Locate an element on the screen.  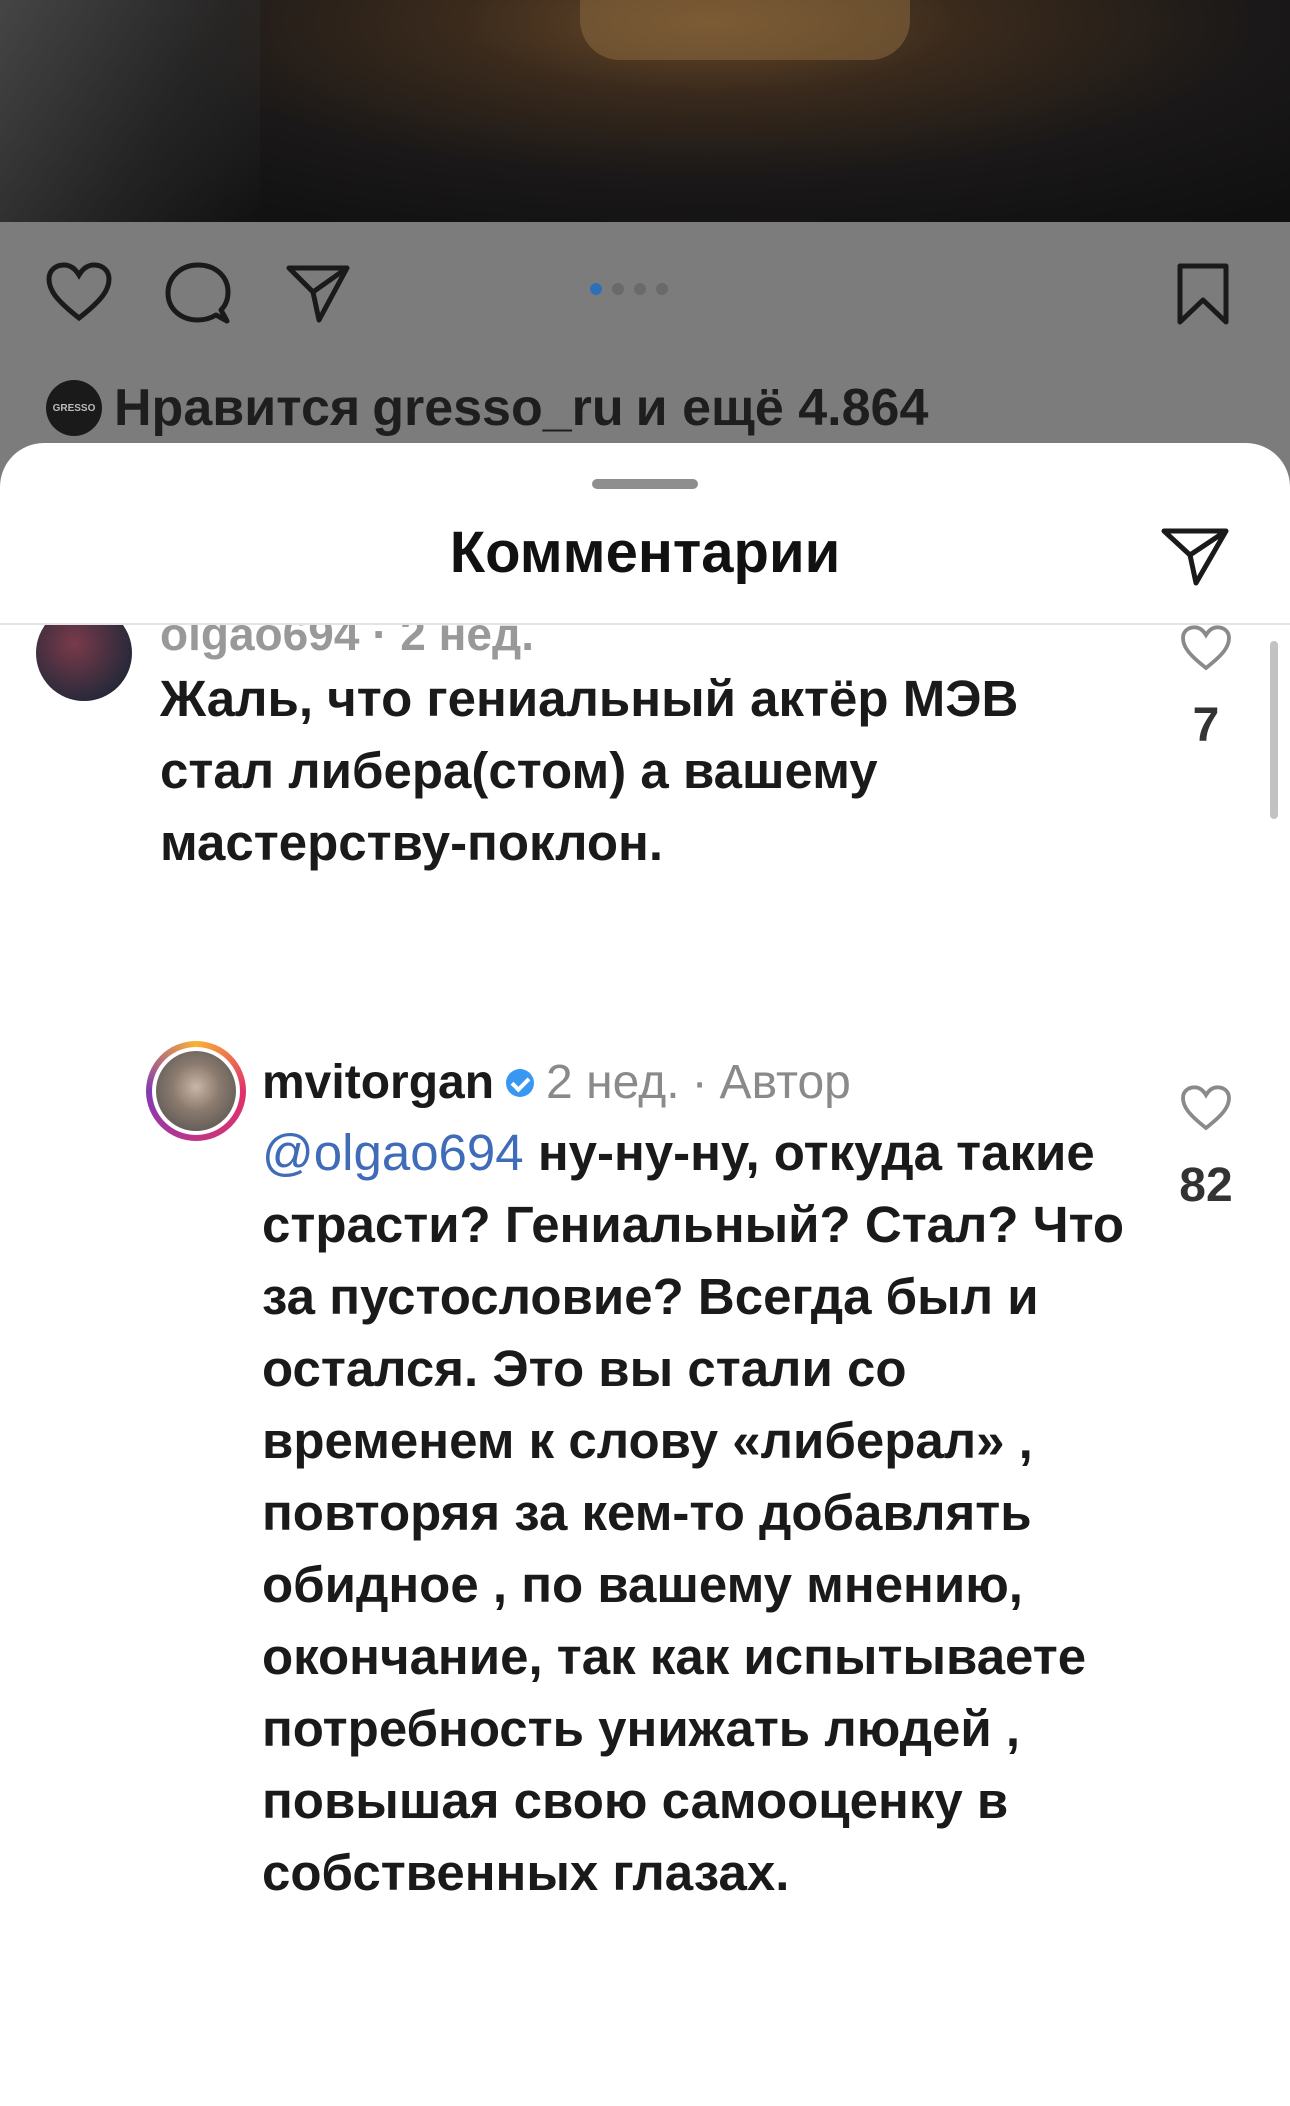
comment-time: 2 нед. is located at coordinates (613, 1082).